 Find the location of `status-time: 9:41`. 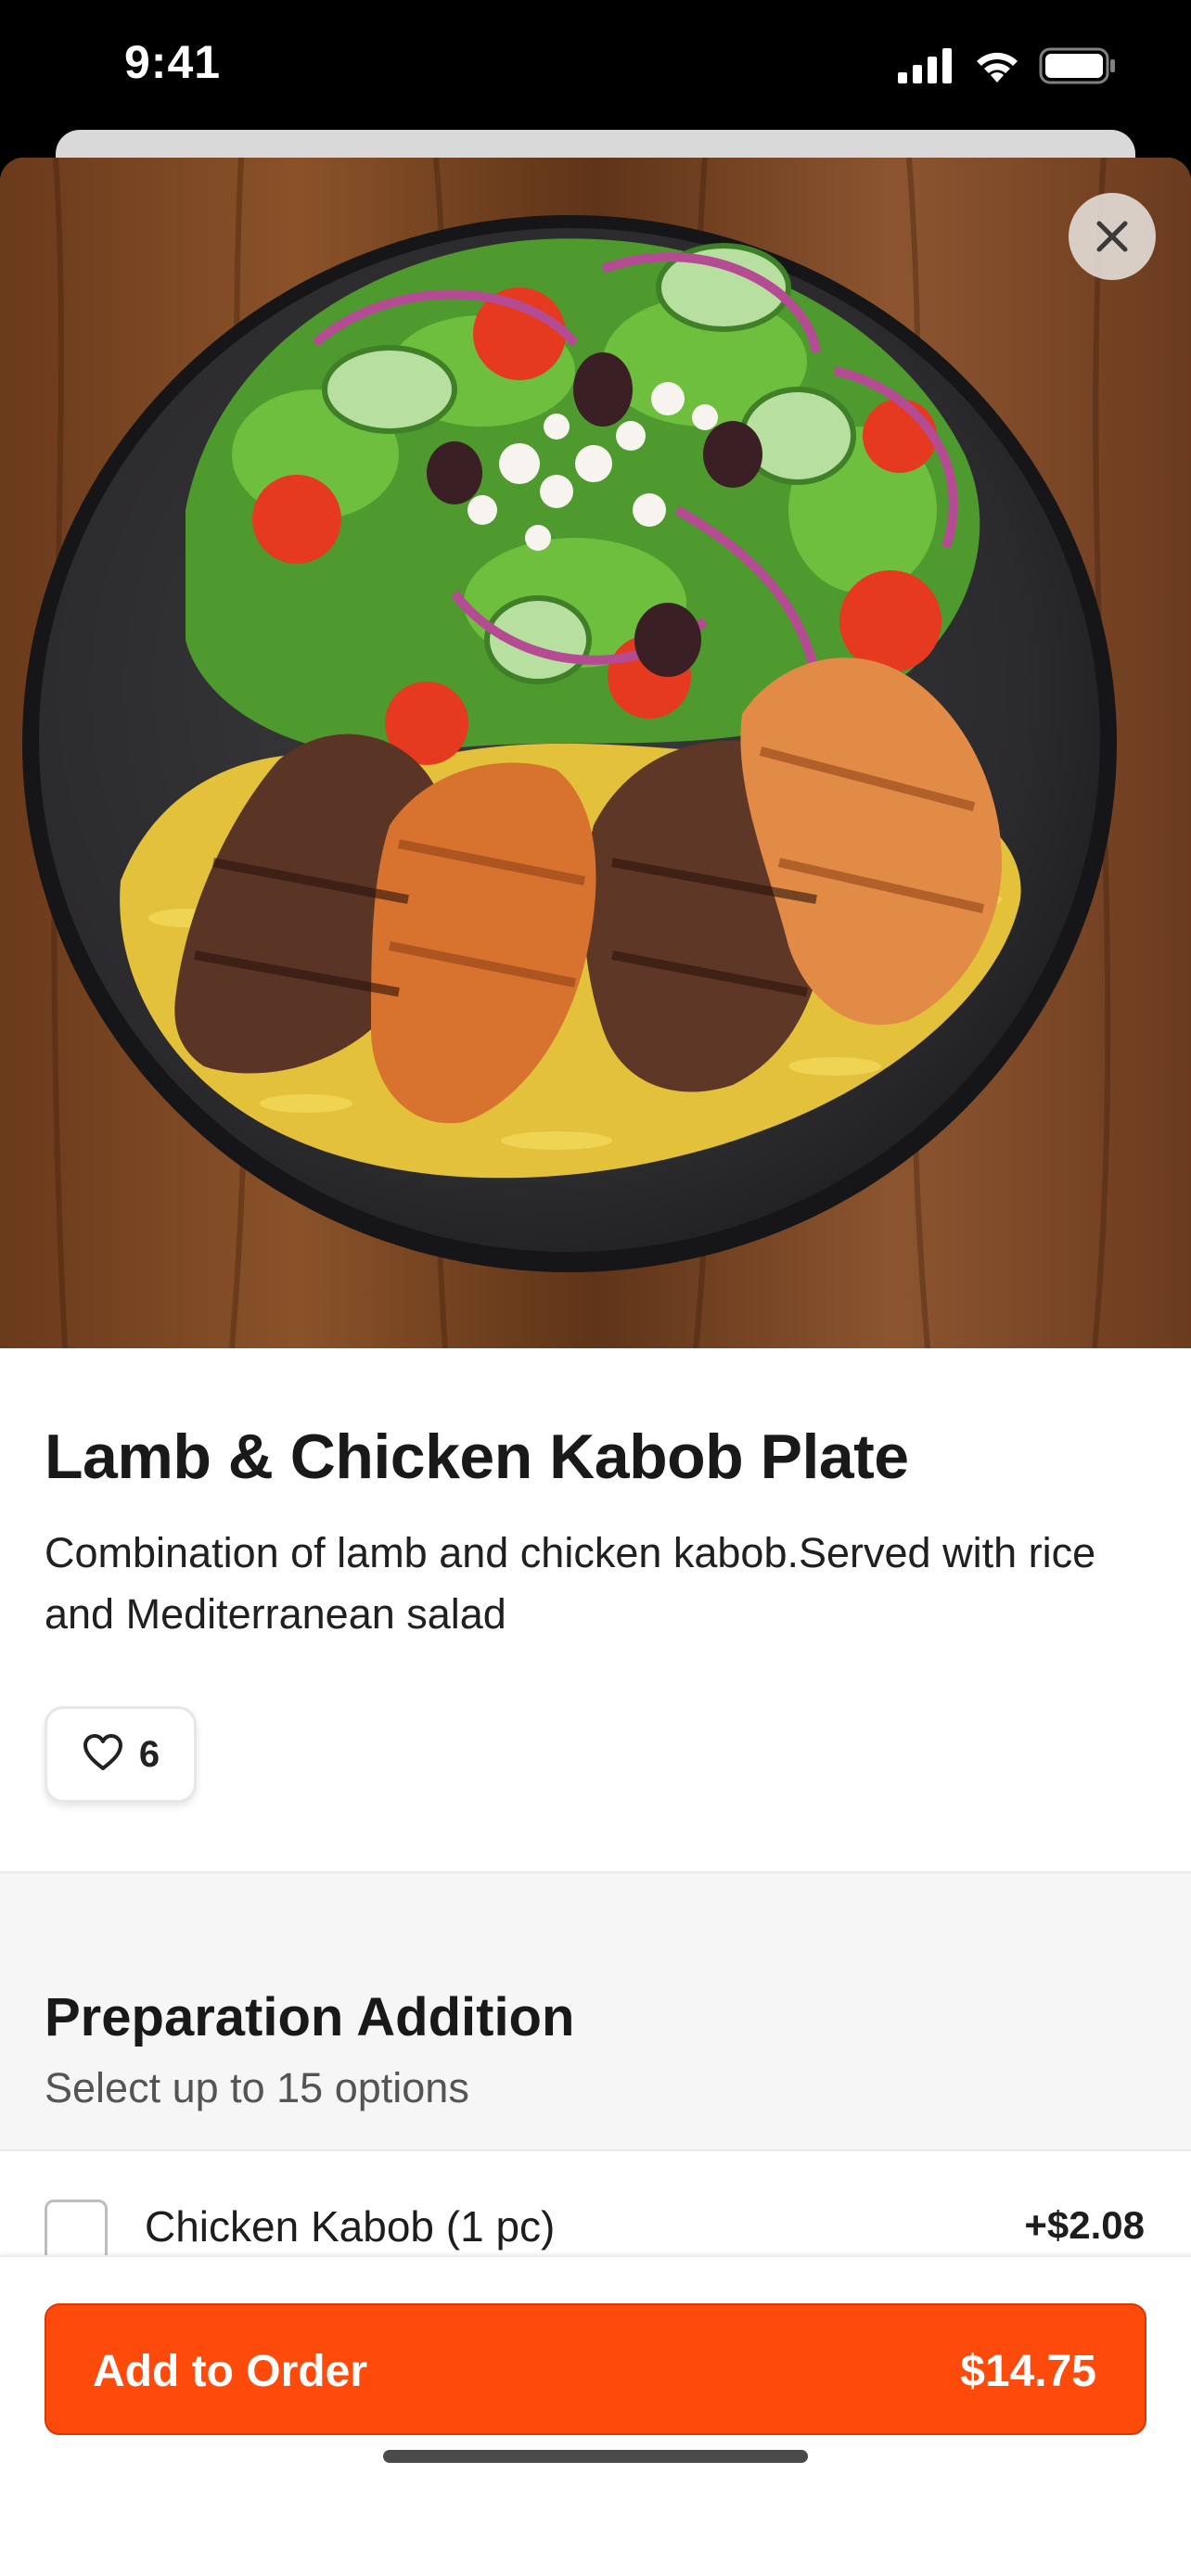

status-time: 9:41 is located at coordinates (173, 62).